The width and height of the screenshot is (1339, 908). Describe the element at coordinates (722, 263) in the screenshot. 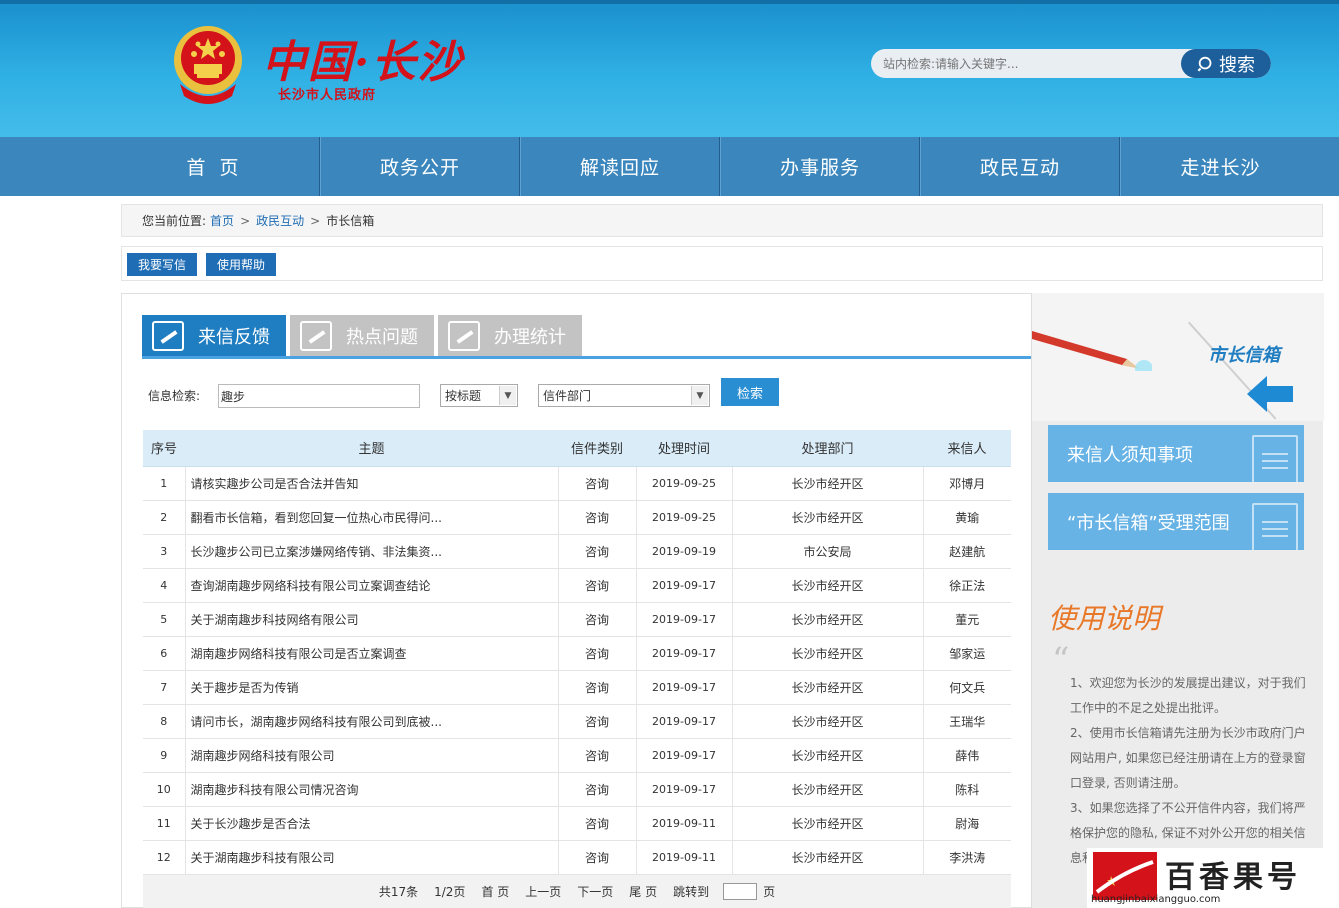

I see `action-bar: 我要写信 使用帮助` at that location.